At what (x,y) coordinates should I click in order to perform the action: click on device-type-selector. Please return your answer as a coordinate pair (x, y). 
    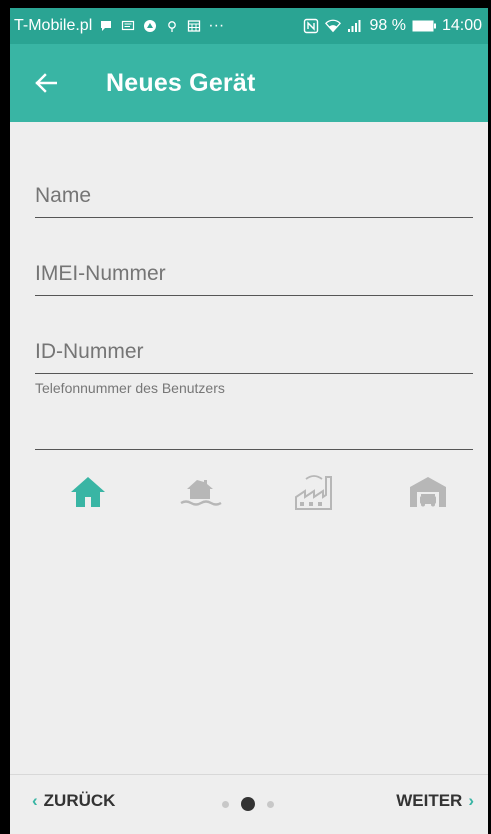
    Looking at the image, I should click on (249, 494).